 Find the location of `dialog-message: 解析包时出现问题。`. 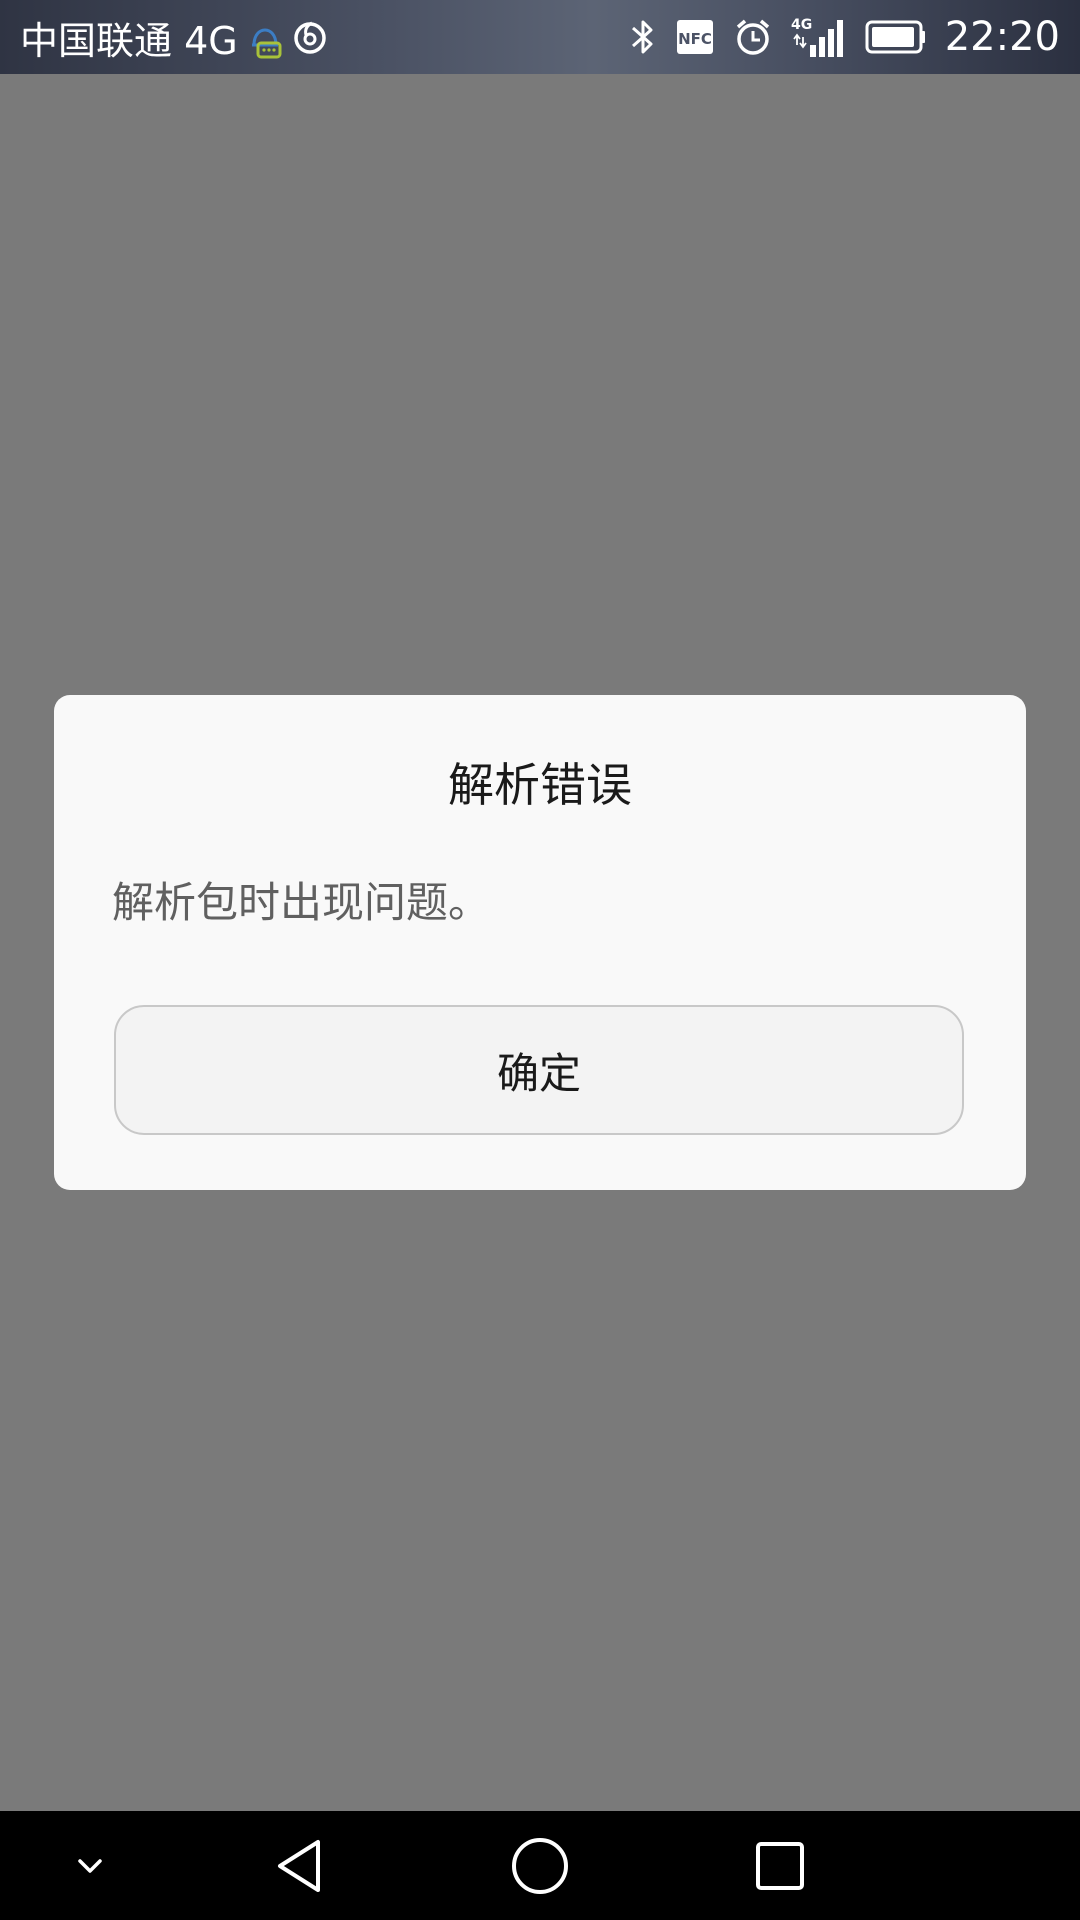

dialog-message: 解析包时出现问题。 is located at coordinates (301, 902).